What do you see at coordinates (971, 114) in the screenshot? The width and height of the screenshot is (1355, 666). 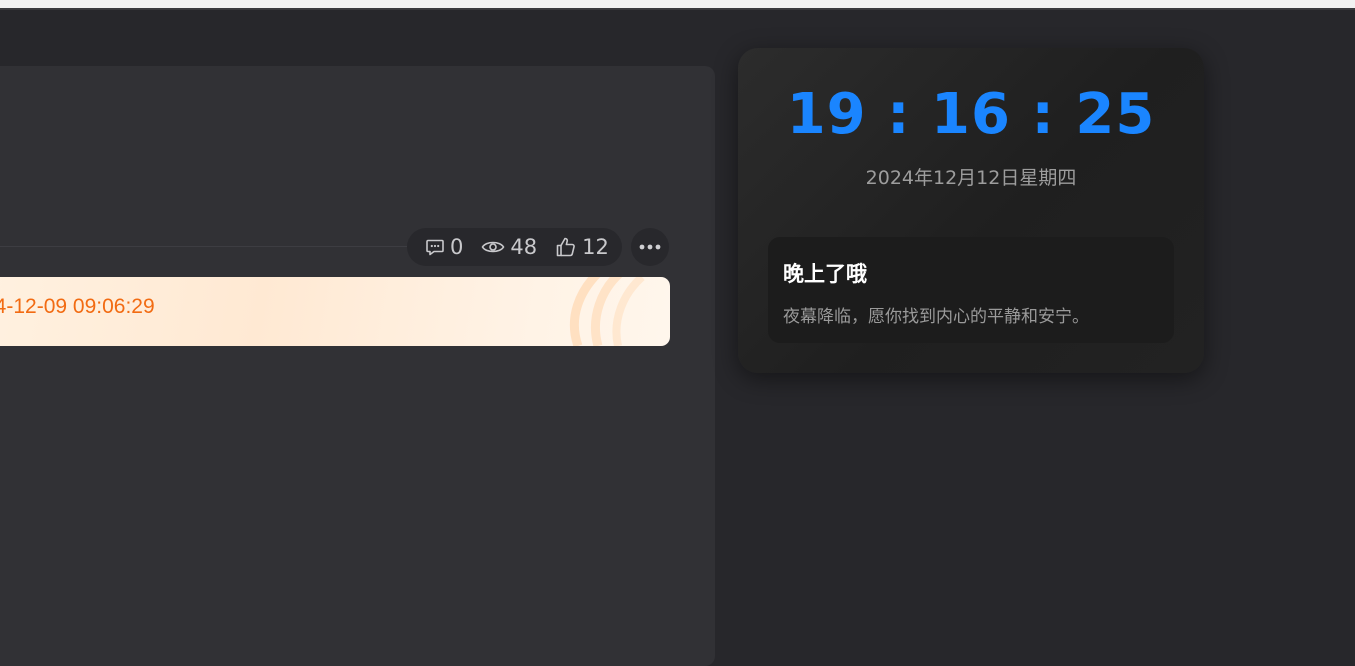 I see `clock-time: 19 : 16 : 25` at bounding box center [971, 114].